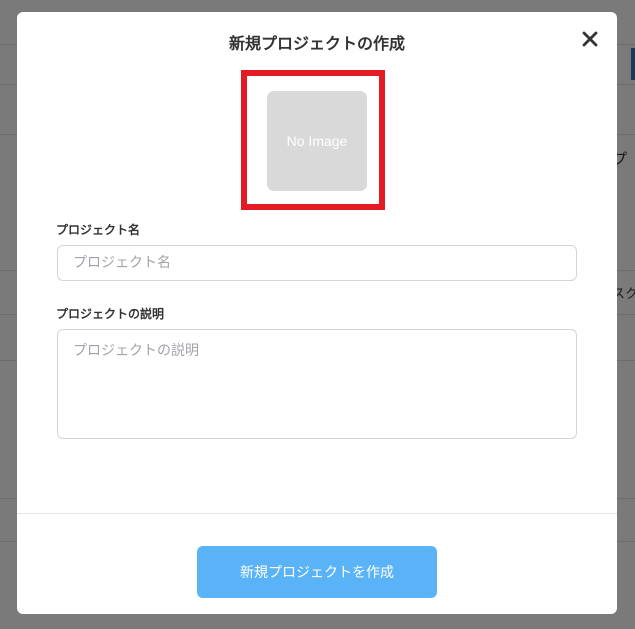  What do you see at coordinates (317, 384) in the screenshot?
I see `project-description-textarea` at bounding box center [317, 384].